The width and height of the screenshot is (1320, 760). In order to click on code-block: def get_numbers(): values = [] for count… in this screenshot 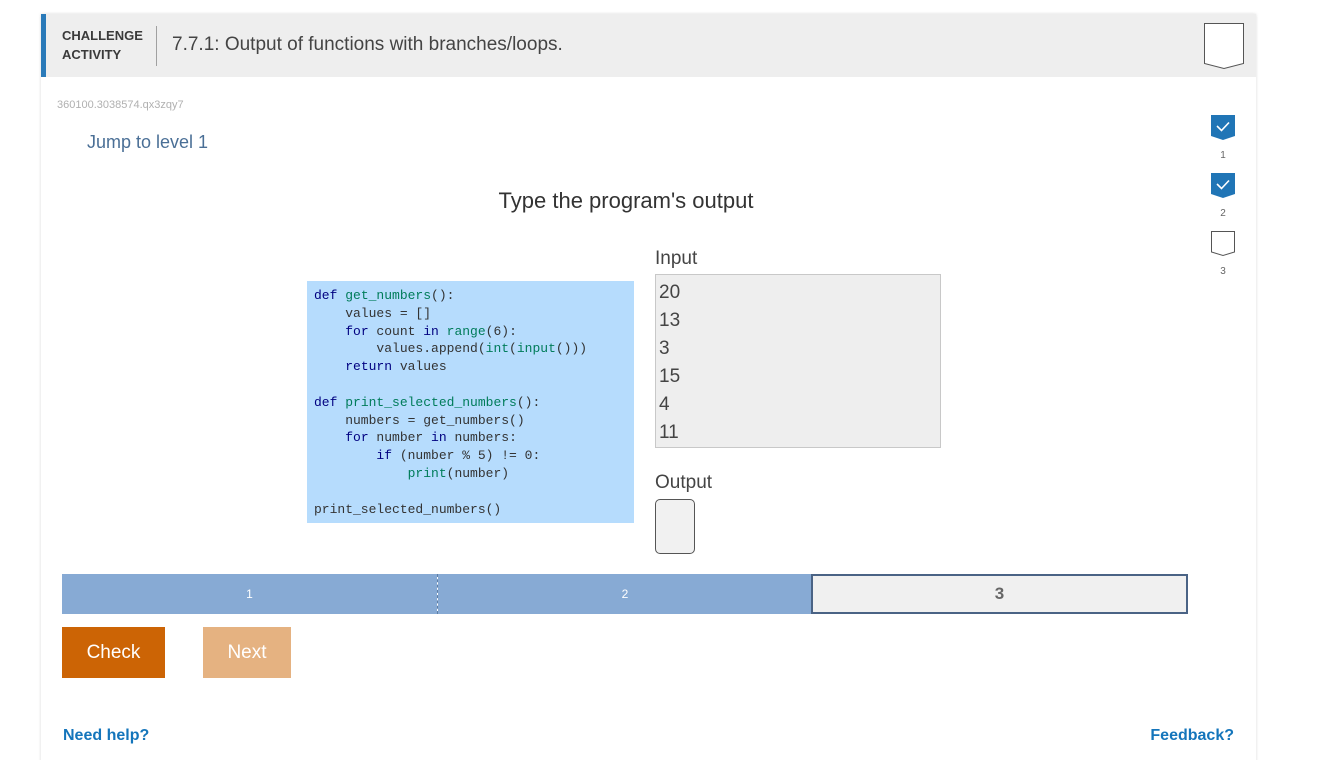, I will do `click(470, 402)`.